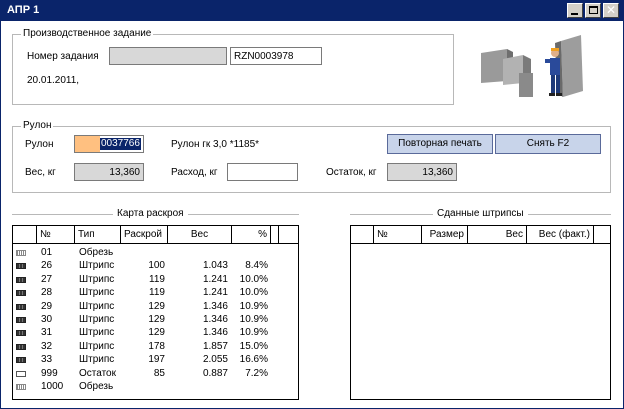 The image size is (624, 409). What do you see at coordinates (47, 319) in the screenshot?
I see `cell-no: 30` at bounding box center [47, 319].